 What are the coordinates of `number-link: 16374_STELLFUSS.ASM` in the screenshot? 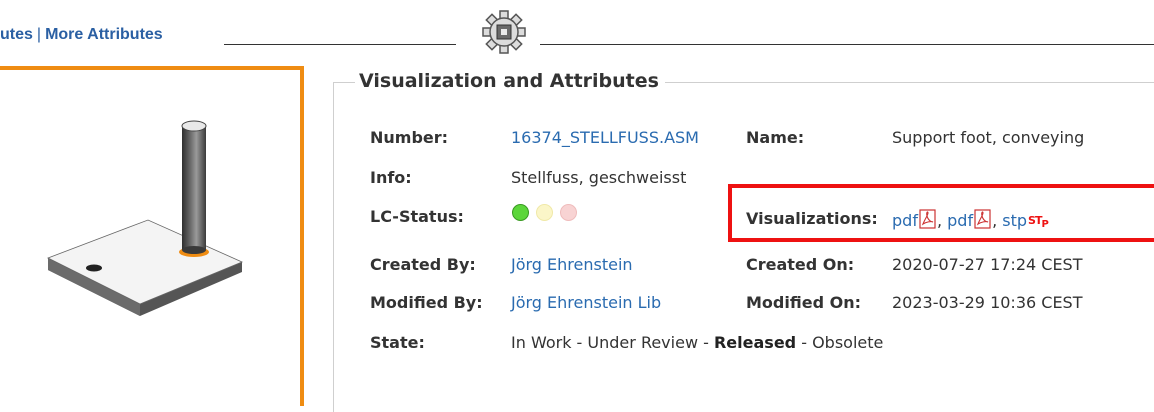 It's located at (605, 137).